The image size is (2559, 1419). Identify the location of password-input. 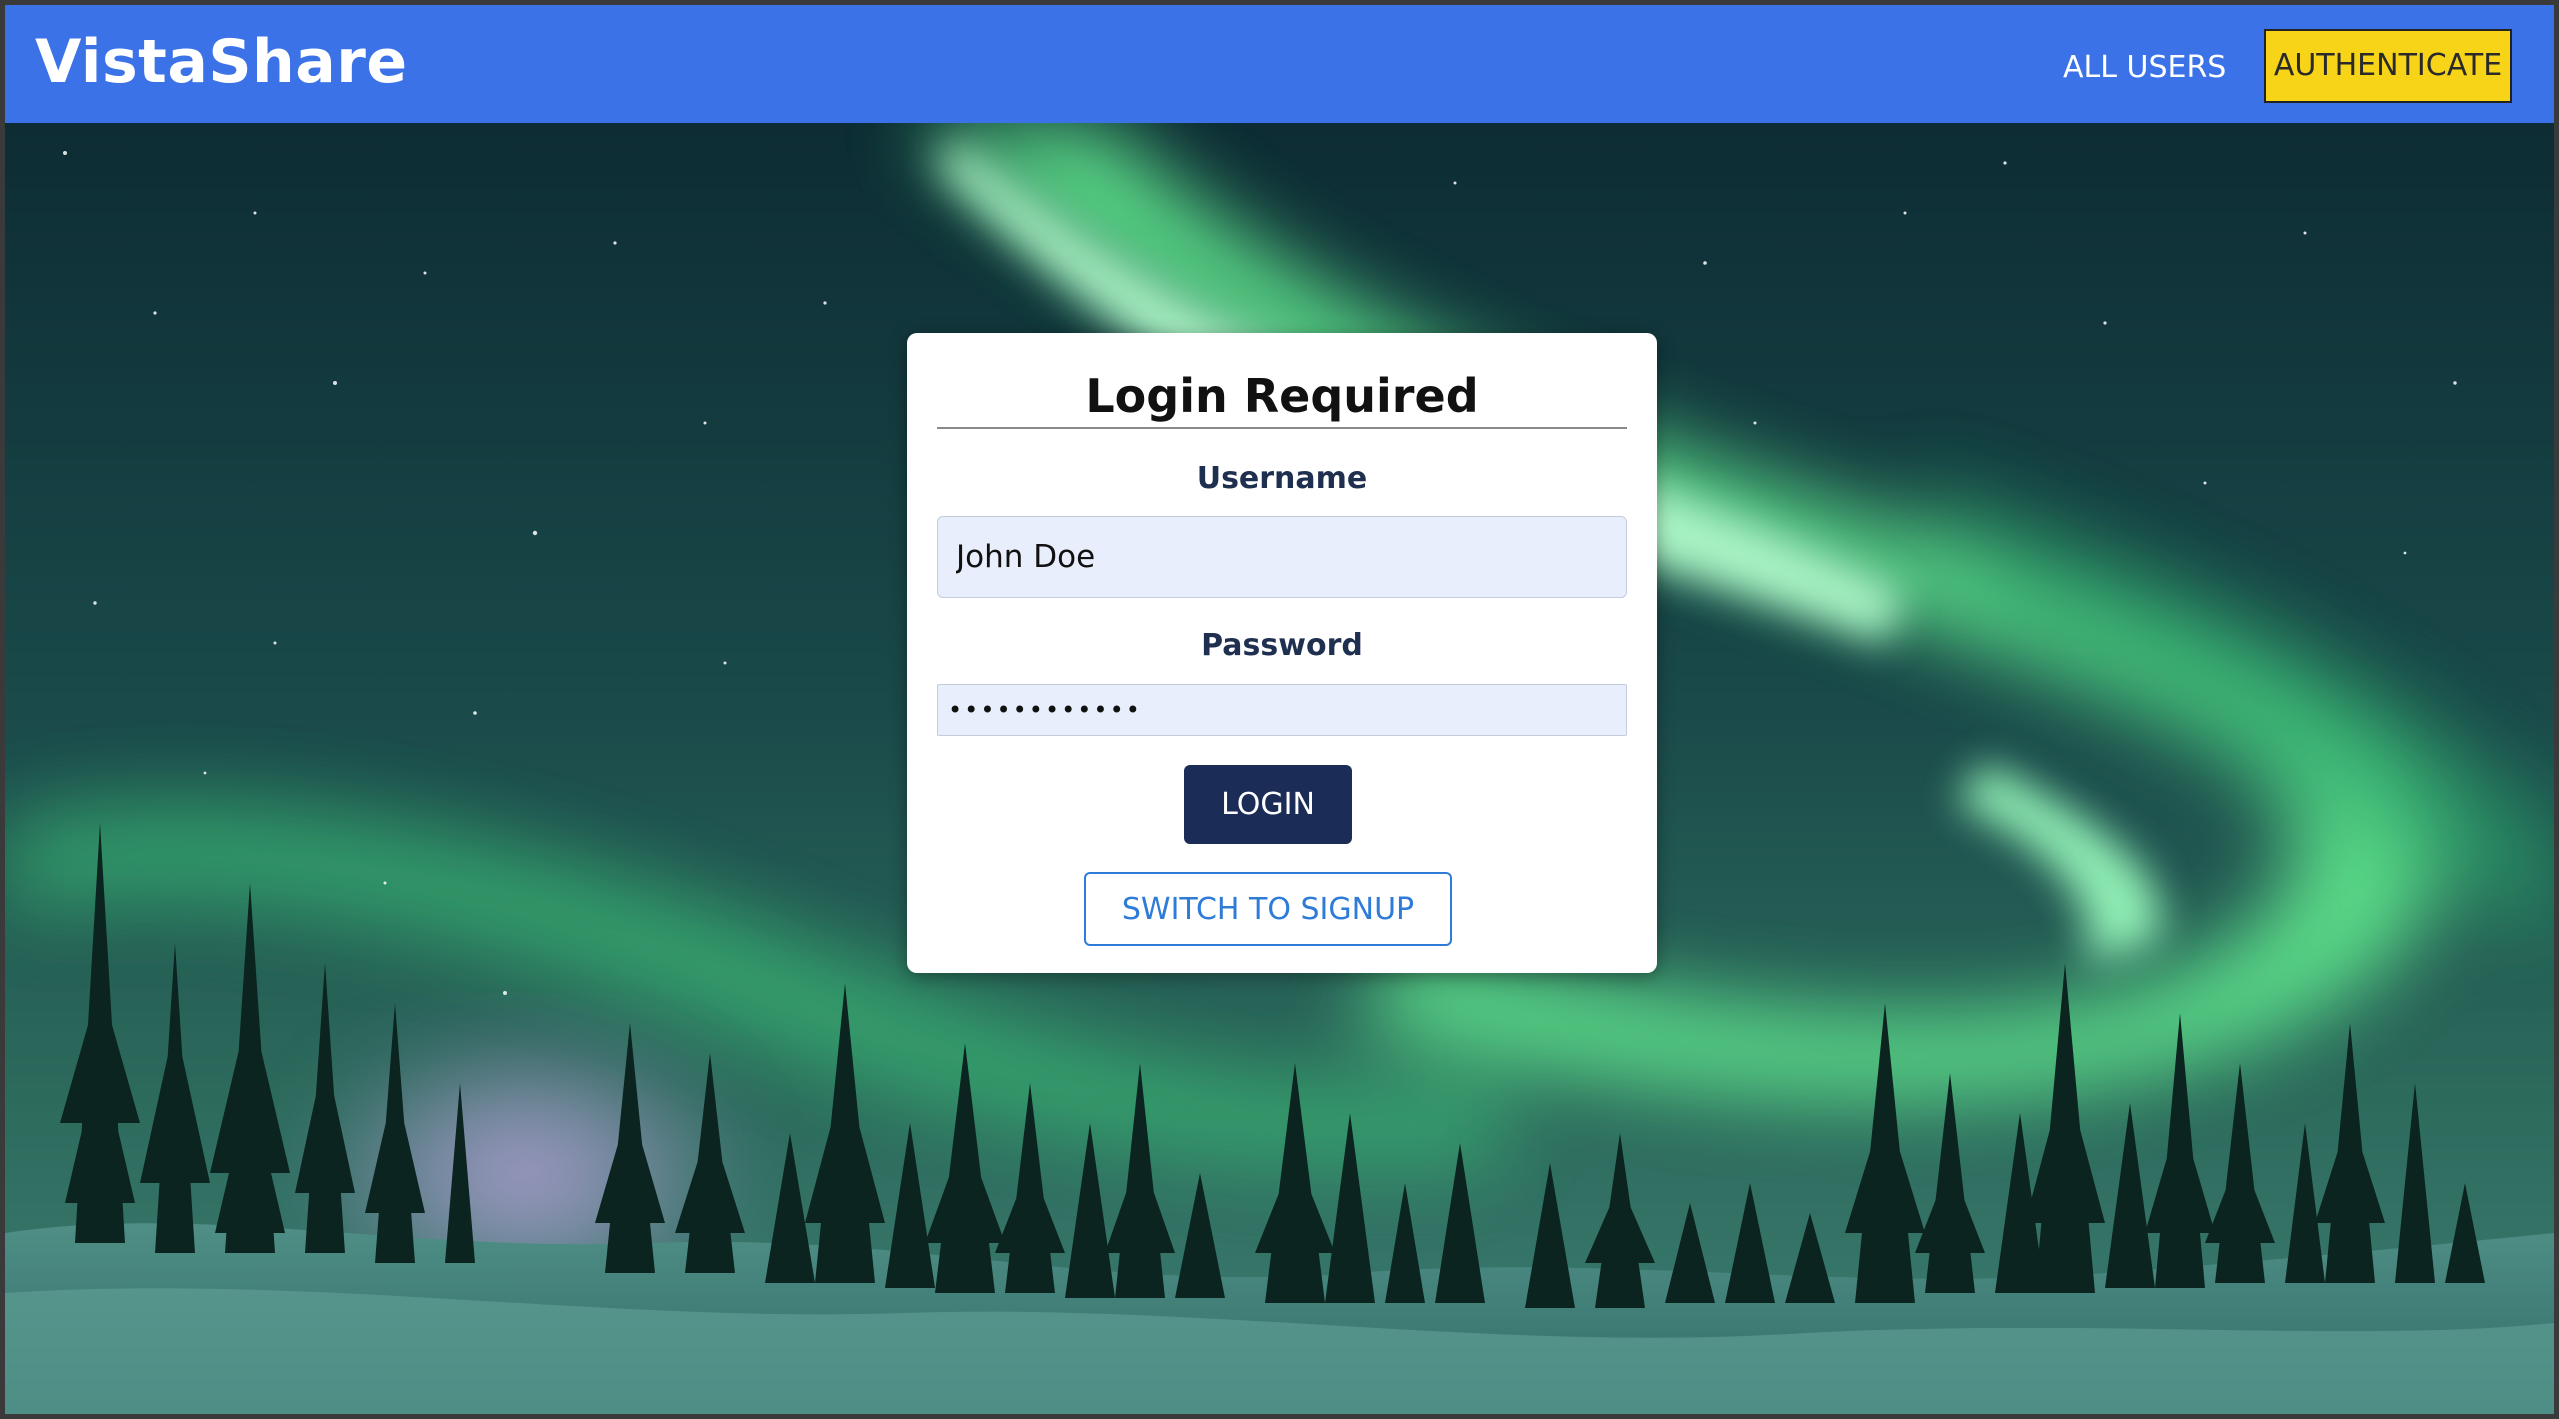
(1282, 710).